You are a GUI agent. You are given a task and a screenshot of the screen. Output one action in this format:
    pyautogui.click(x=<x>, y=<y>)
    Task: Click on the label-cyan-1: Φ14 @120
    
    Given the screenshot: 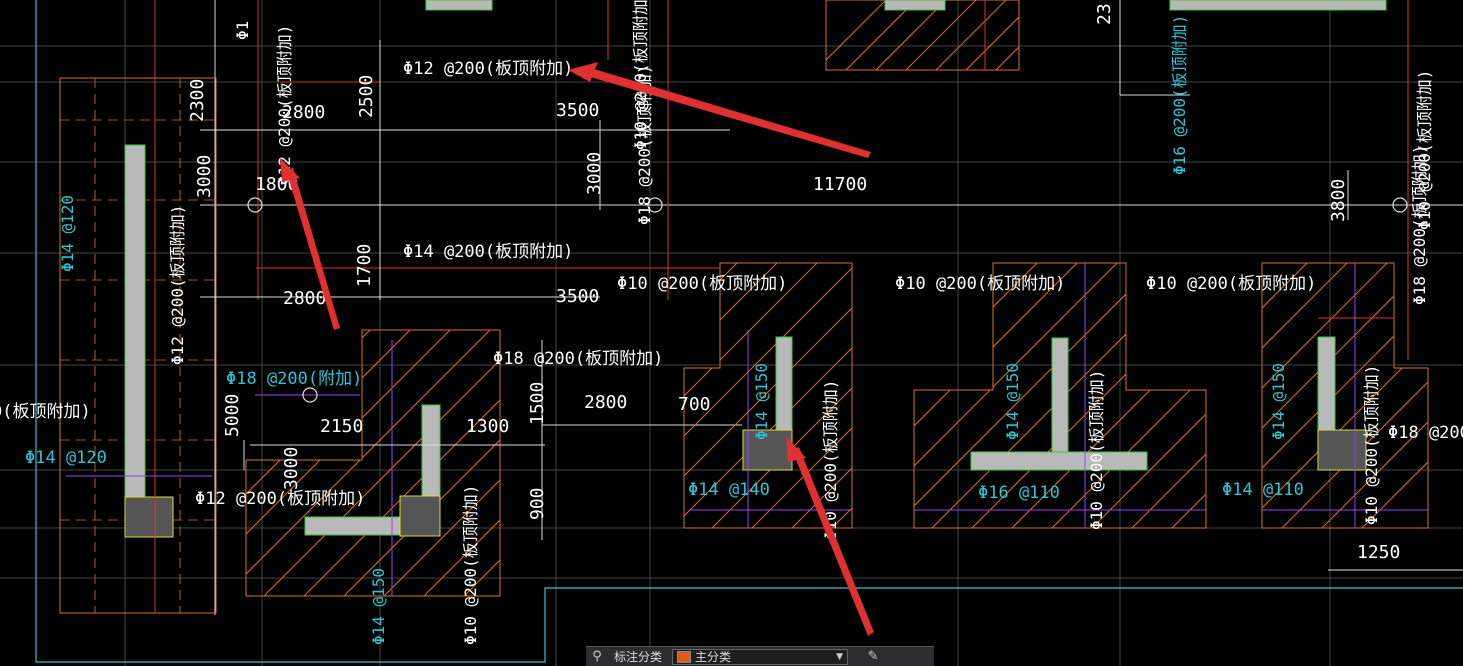 What is the action you would take?
    pyautogui.click(x=66, y=458)
    